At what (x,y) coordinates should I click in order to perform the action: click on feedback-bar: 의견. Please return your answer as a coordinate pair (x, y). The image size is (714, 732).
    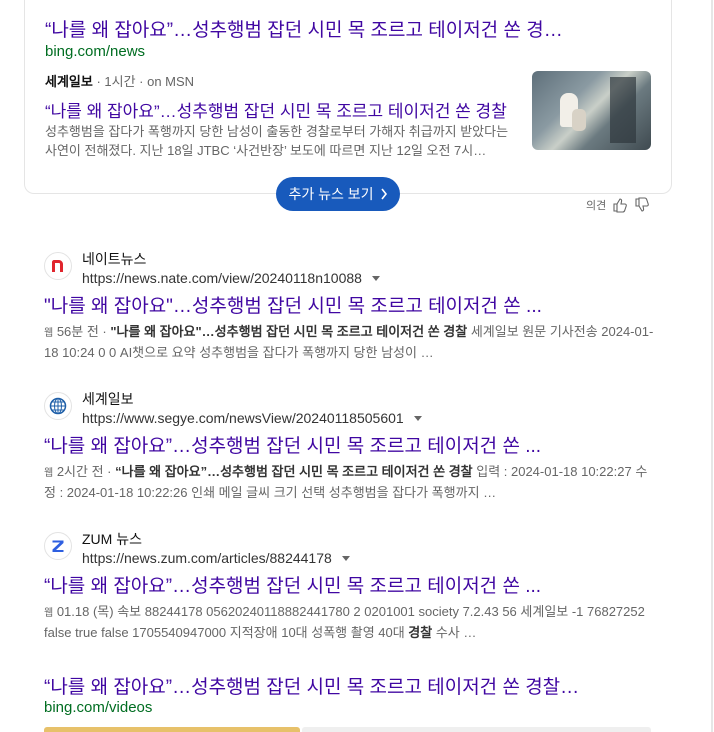
    Looking at the image, I should click on (618, 205).